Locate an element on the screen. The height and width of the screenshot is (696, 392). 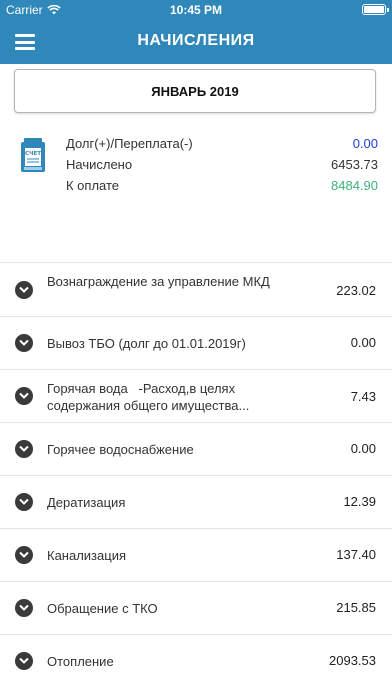
page-title: НАЧИСЛЕНИЯ is located at coordinates (196, 40).